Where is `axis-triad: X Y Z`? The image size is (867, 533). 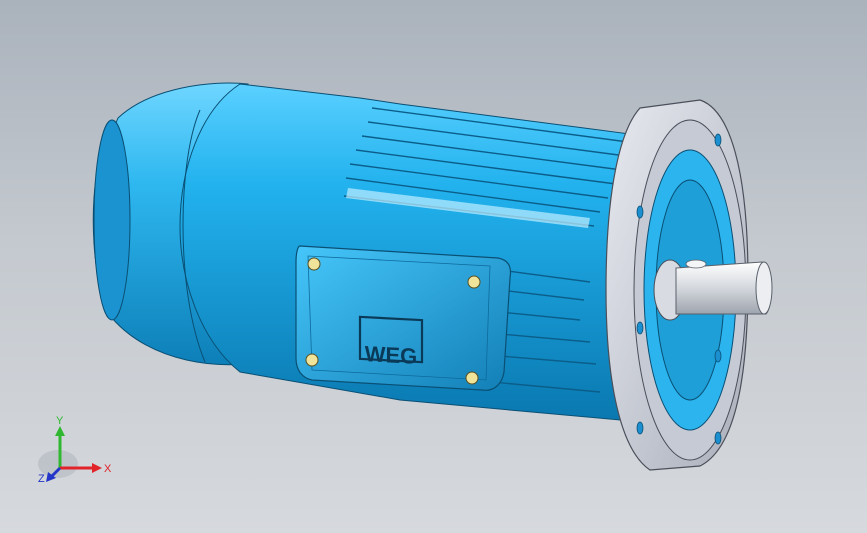
axis-triad: X Y Z is located at coordinates (75, 450).